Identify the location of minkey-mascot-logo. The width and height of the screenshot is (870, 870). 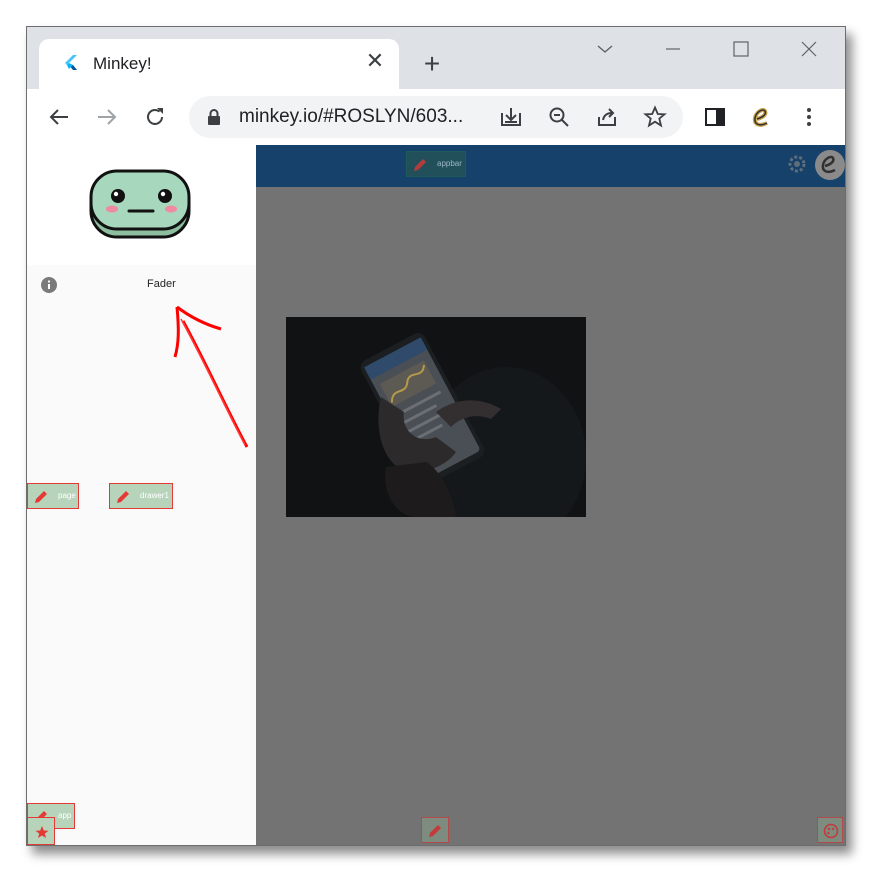
(140, 204).